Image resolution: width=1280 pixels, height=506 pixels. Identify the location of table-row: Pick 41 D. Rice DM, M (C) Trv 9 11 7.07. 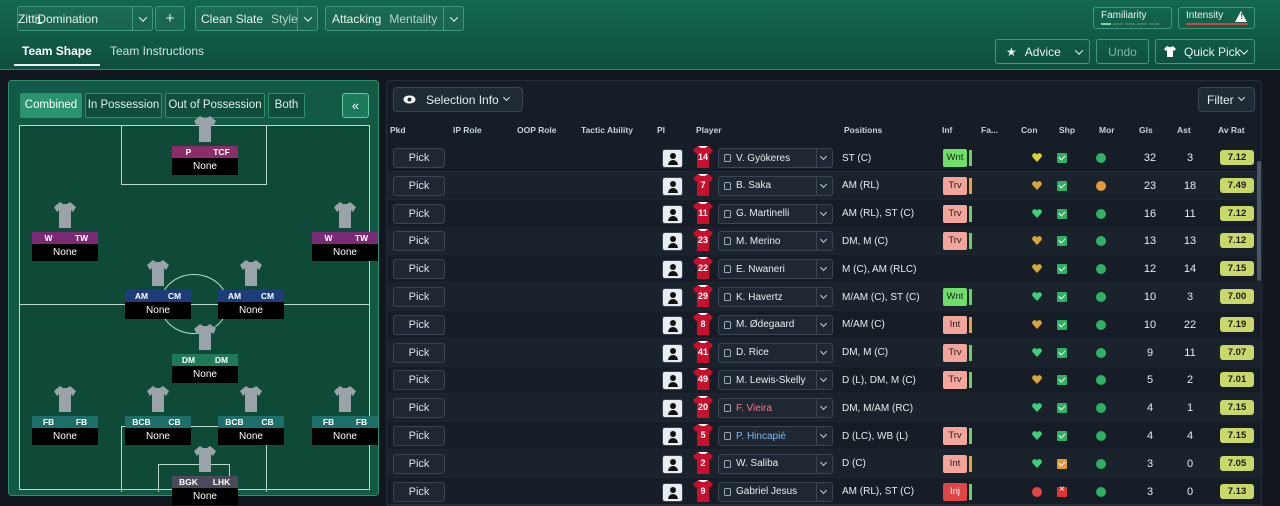
(825, 352).